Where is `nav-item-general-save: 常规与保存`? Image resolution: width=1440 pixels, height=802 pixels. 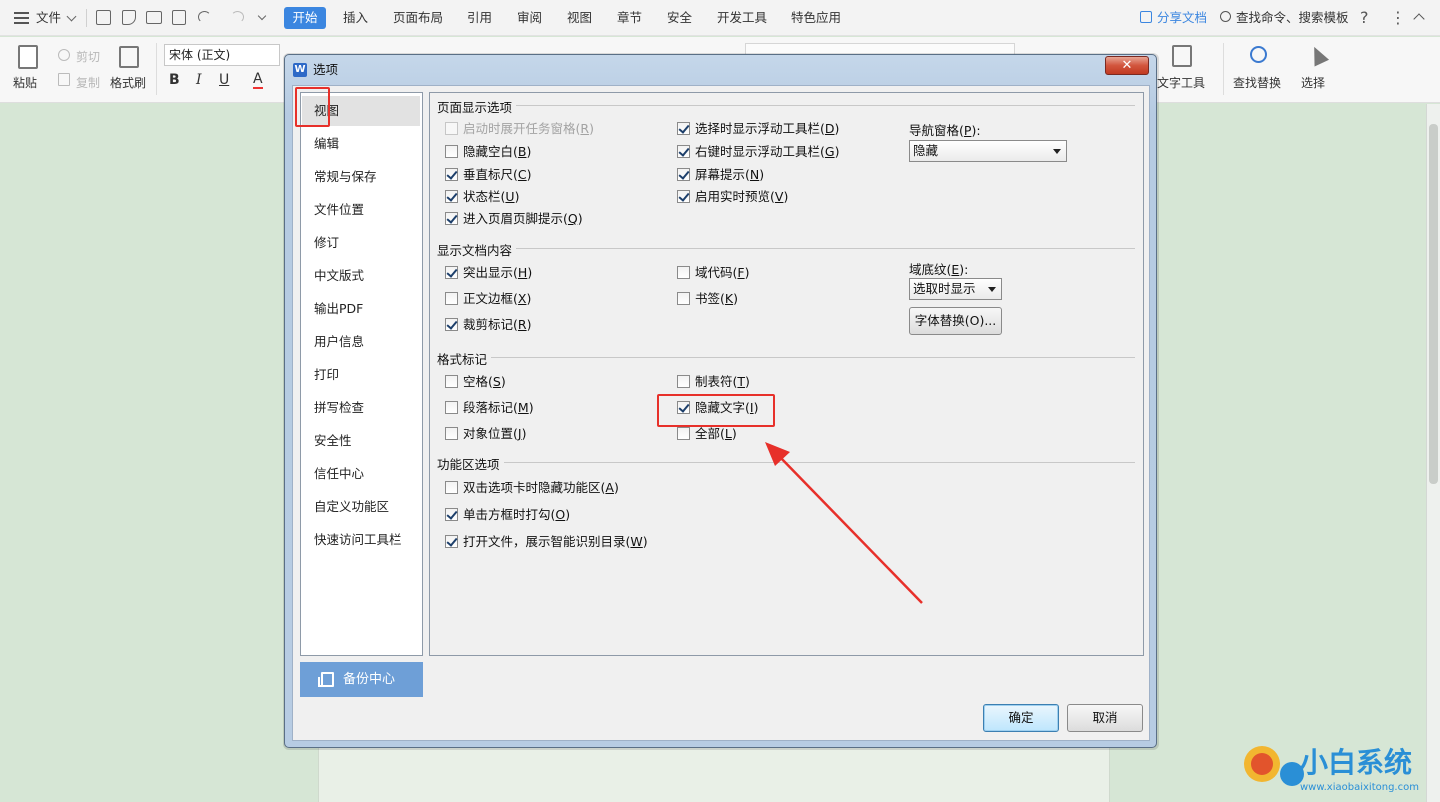 nav-item-general-save: 常规与保存 is located at coordinates (361, 177).